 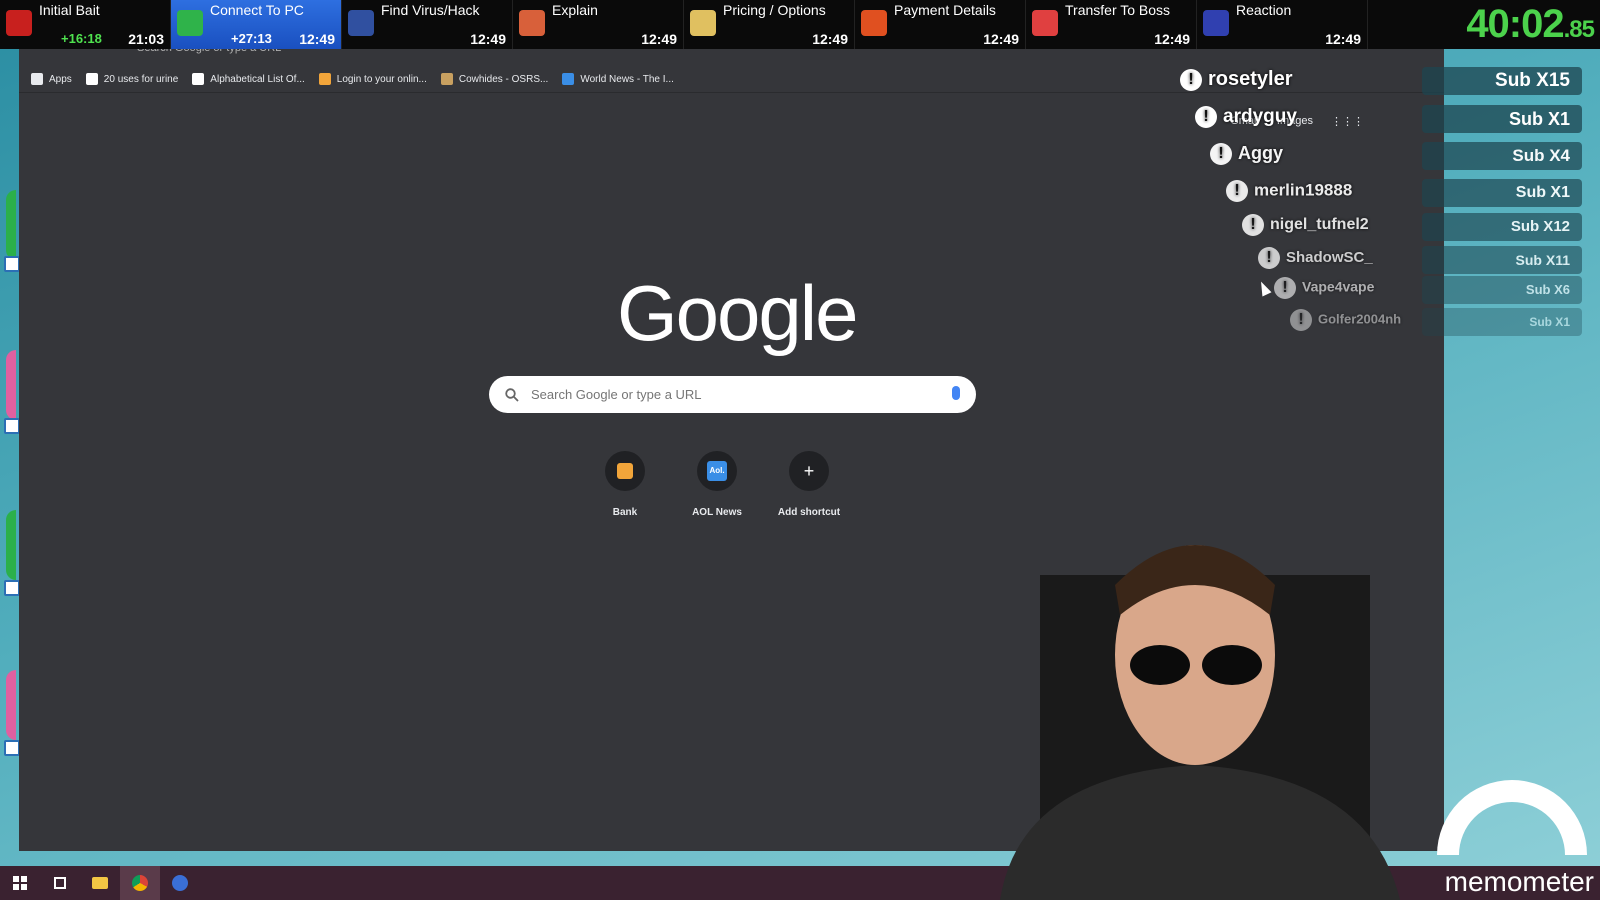 What do you see at coordinates (1390, 117) in the screenshot?
I see `alert-row: ! ardyguy Sub X1` at bounding box center [1390, 117].